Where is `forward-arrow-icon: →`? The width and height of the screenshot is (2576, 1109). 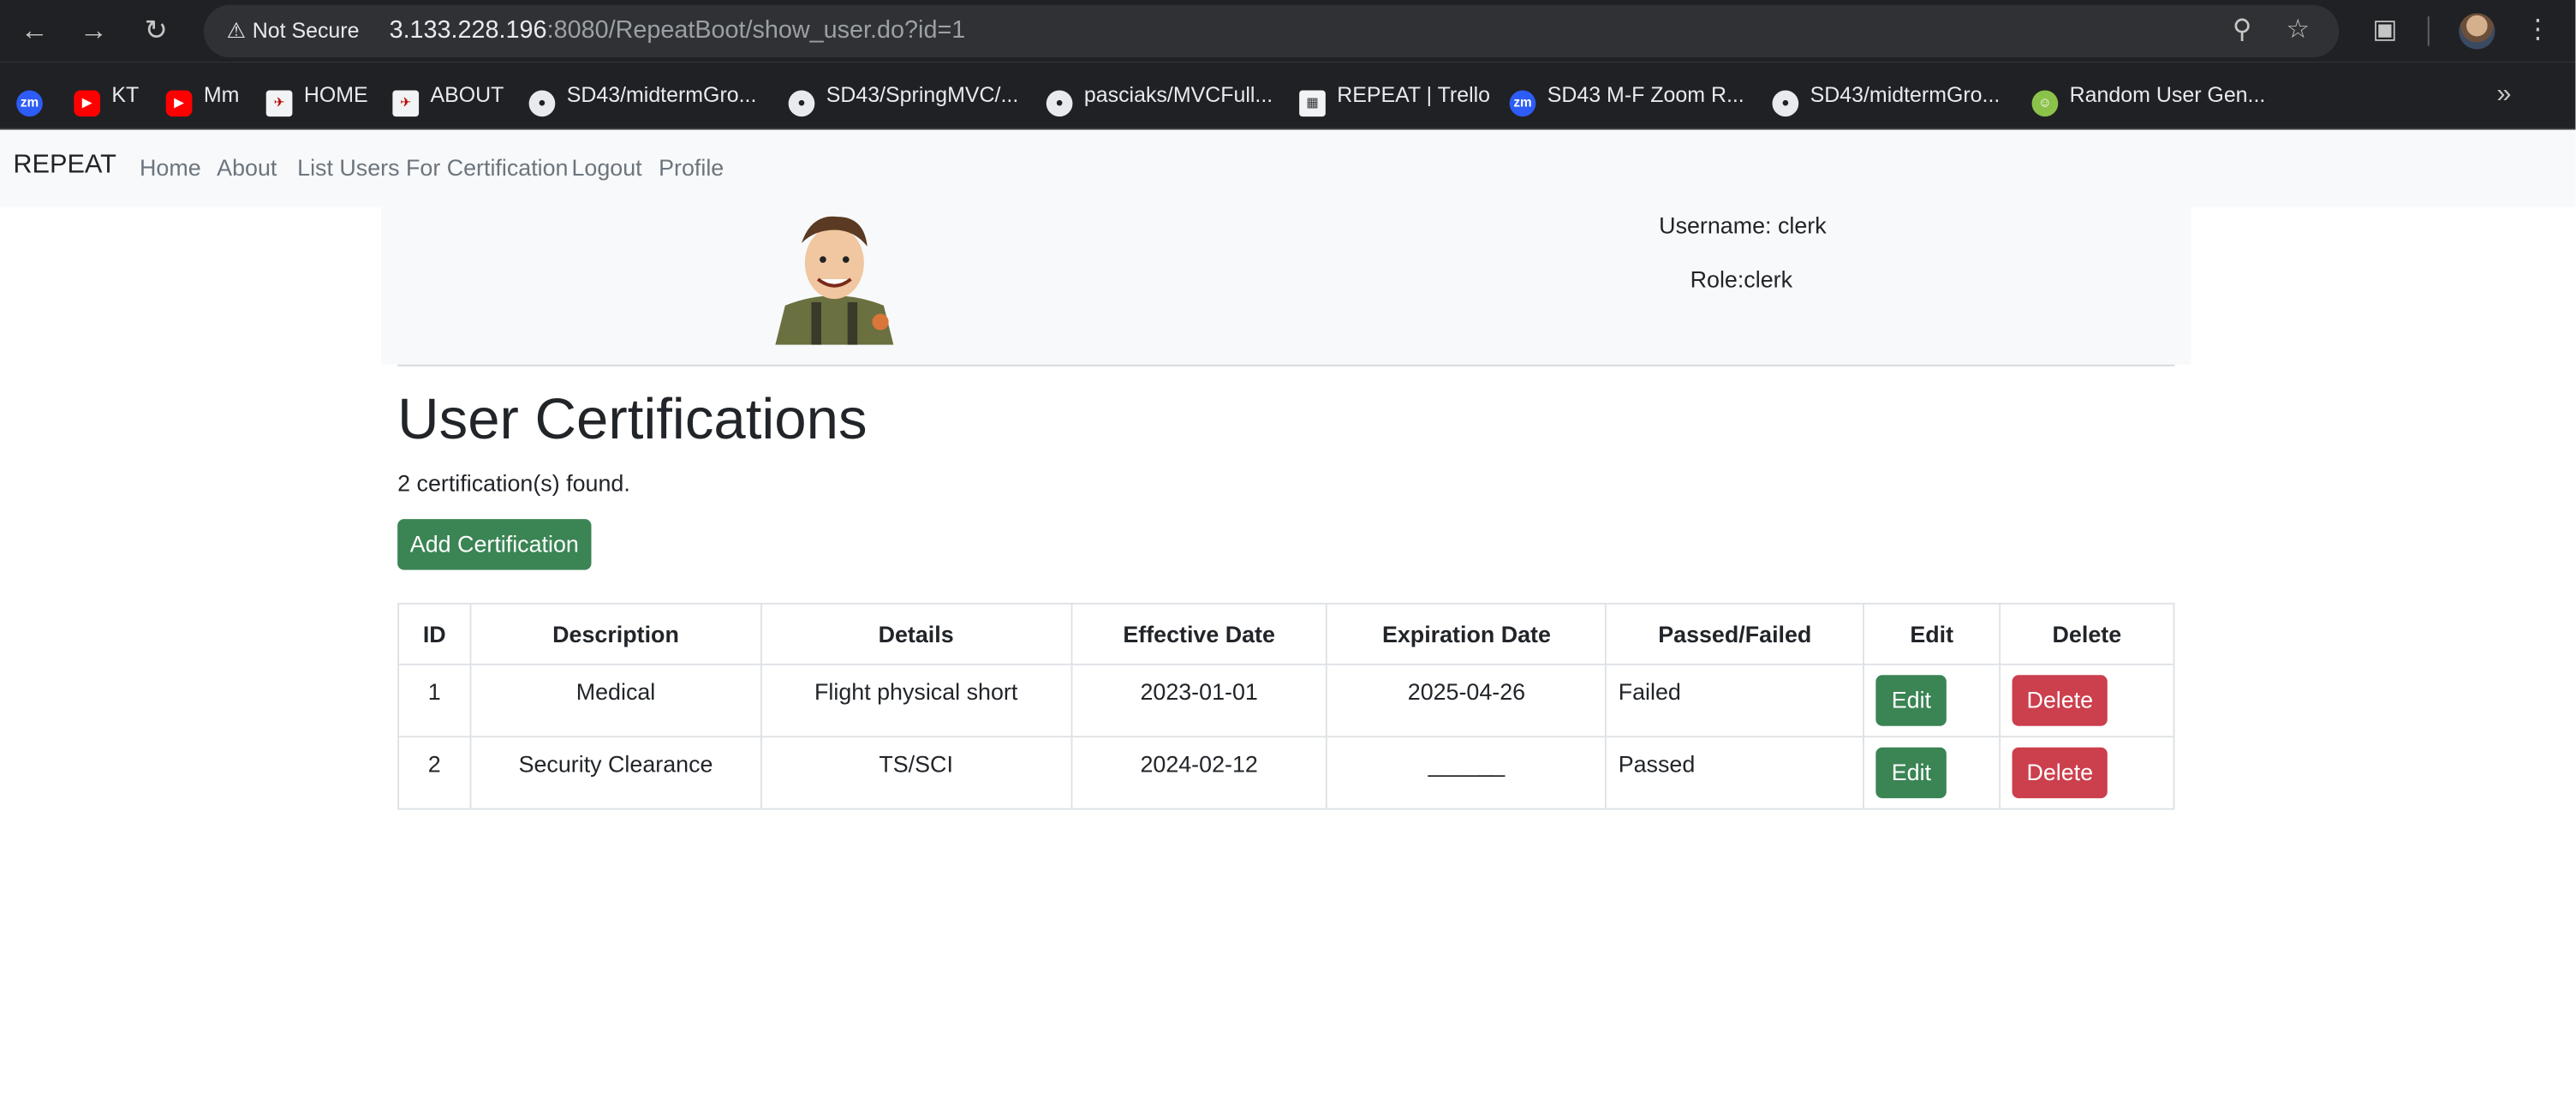 forward-arrow-icon: → is located at coordinates (93, 31).